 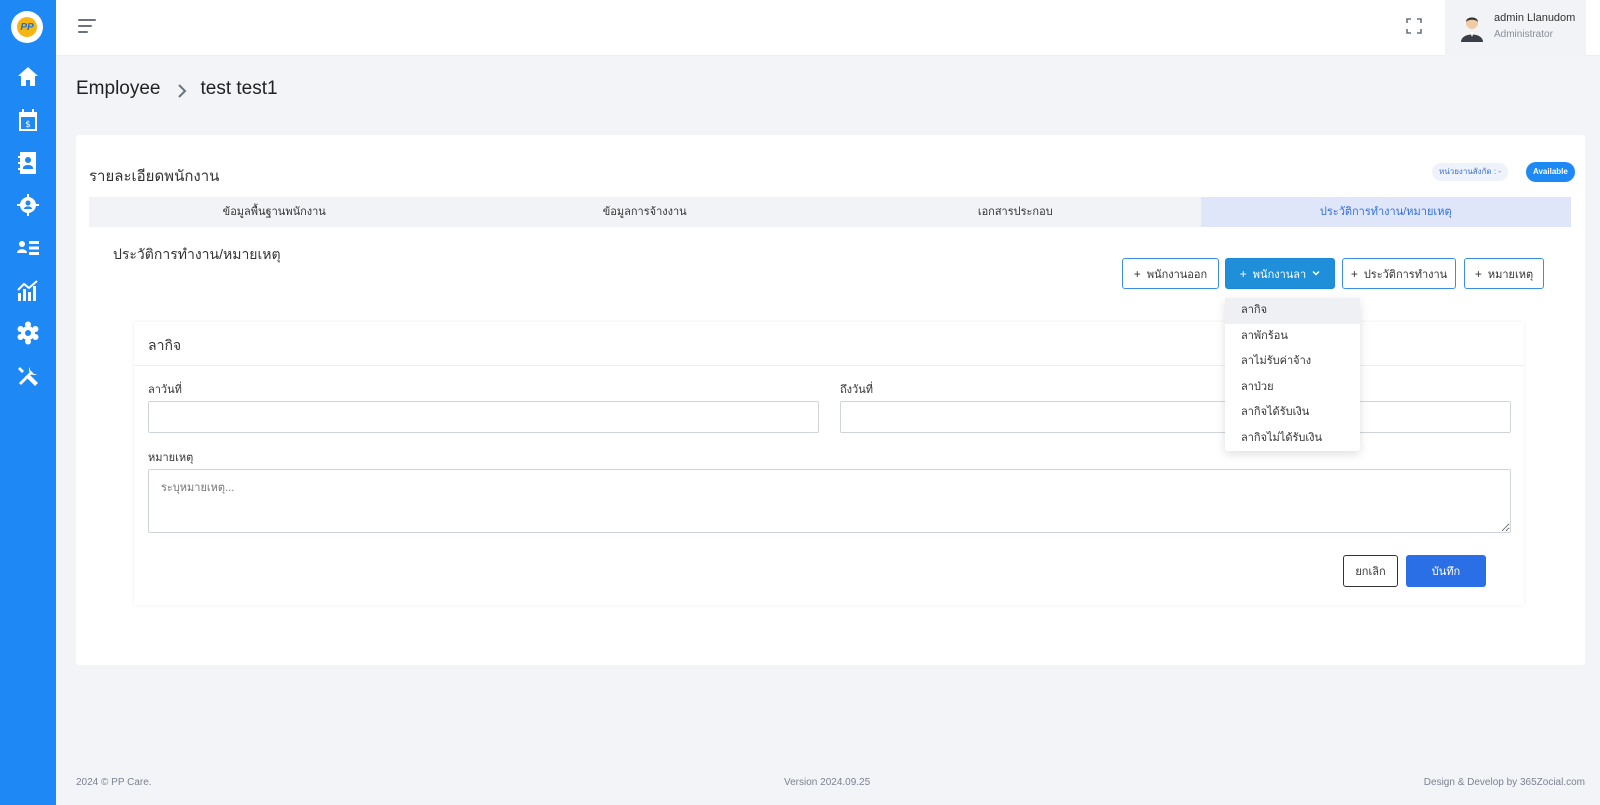 What do you see at coordinates (165, 345) in the screenshot?
I see `form-title: ลากิจ` at bounding box center [165, 345].